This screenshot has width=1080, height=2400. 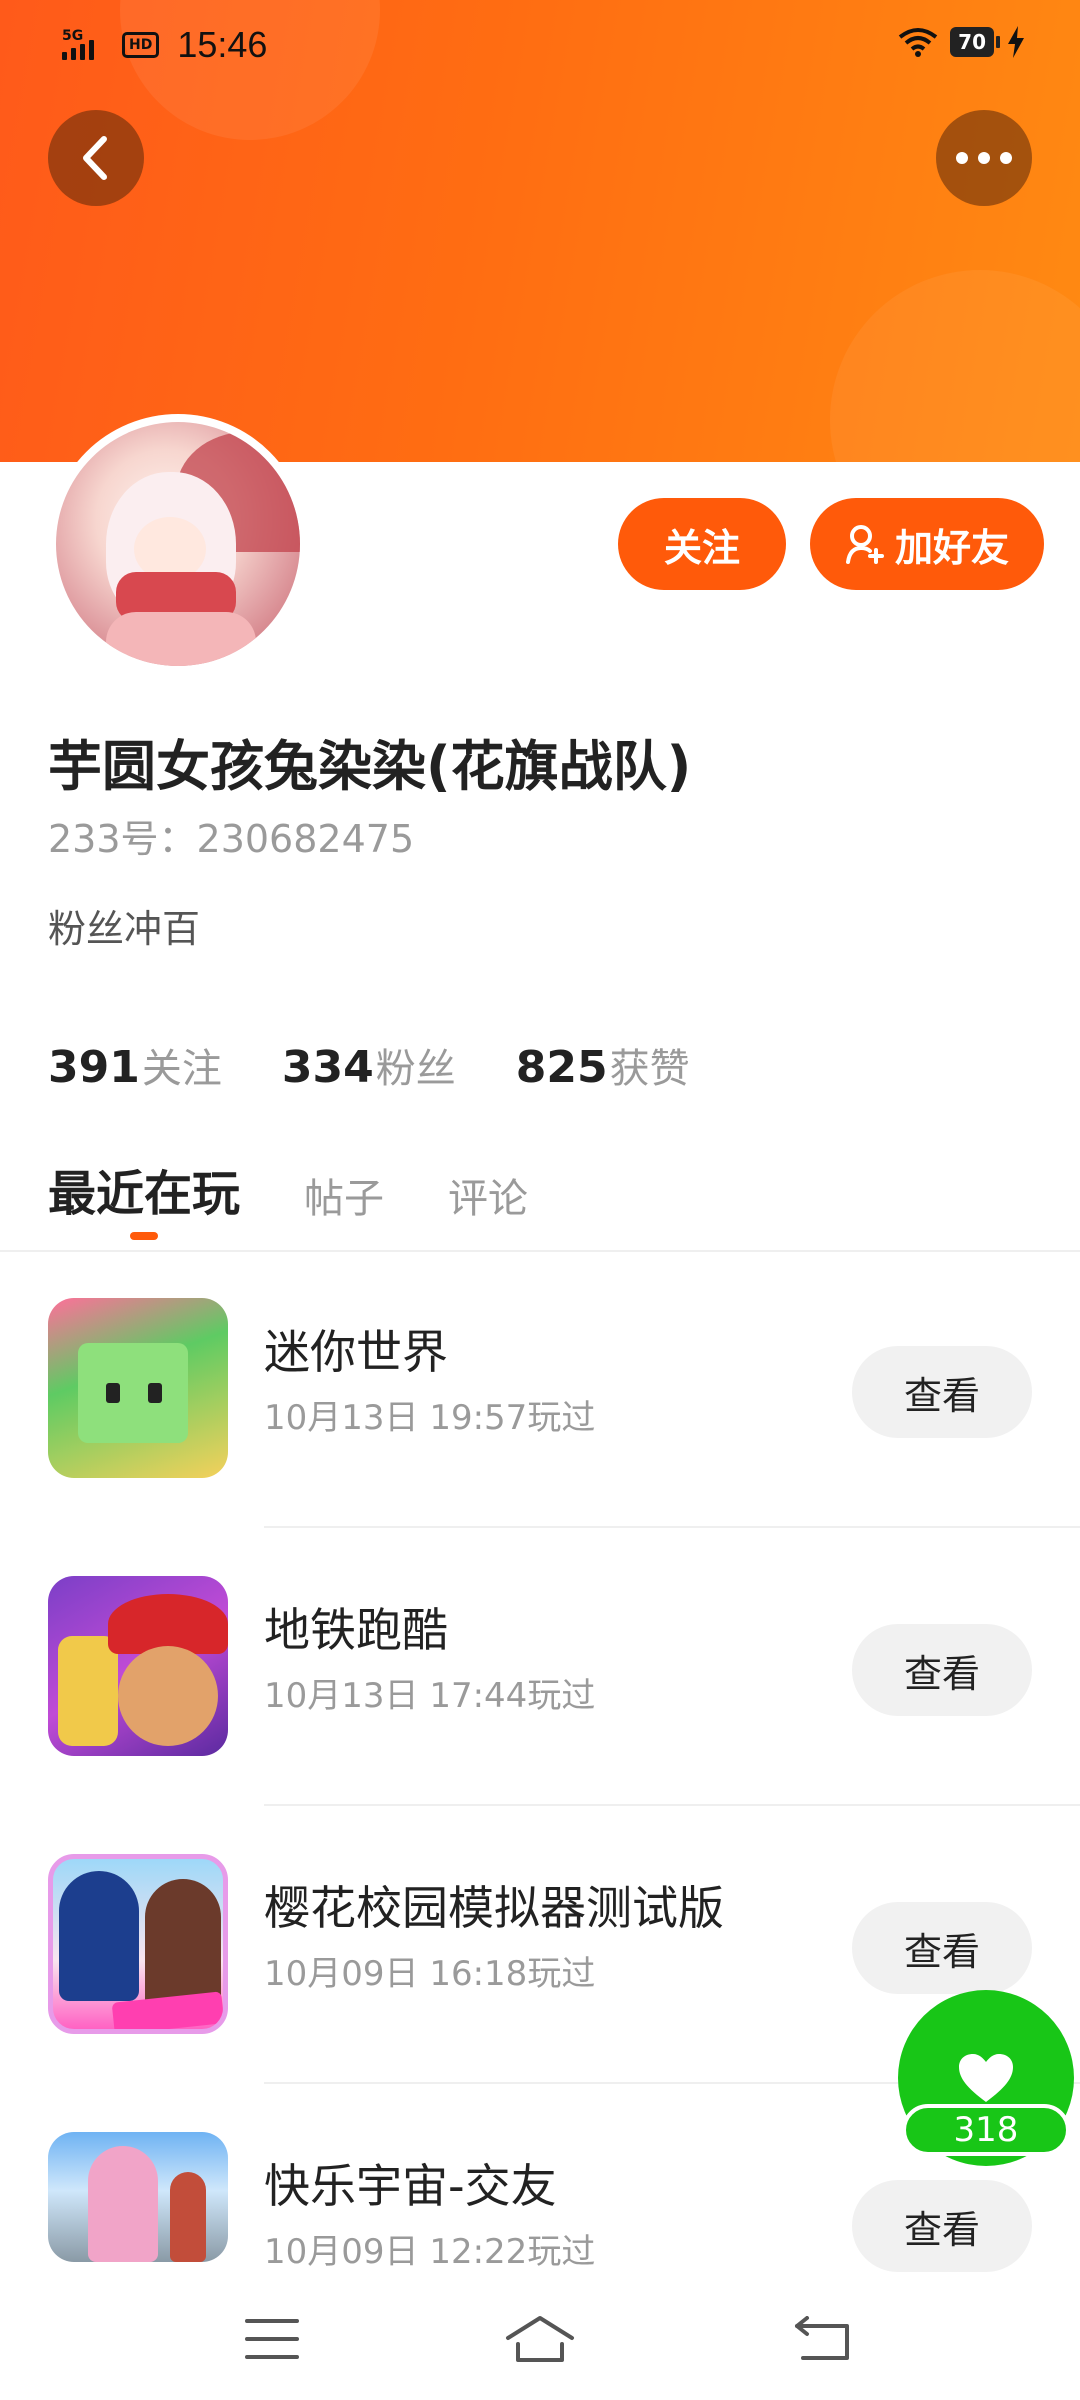 I want to click on game-last-played: 10月09日 16:18玩过, so click(x=430, y=1974).